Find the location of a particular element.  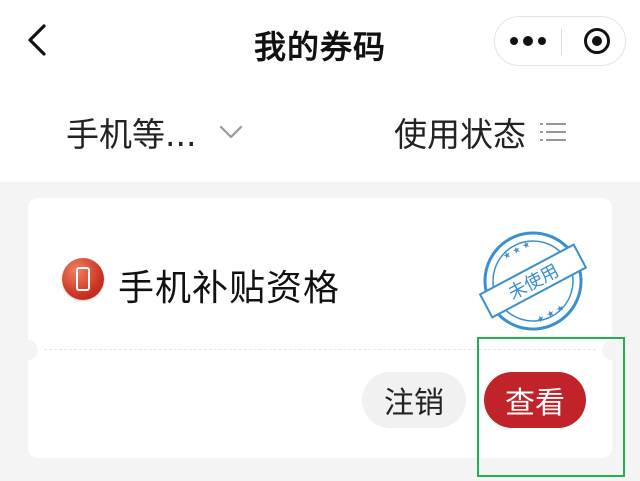

close-target-icon is located at coordinates (597, 41).